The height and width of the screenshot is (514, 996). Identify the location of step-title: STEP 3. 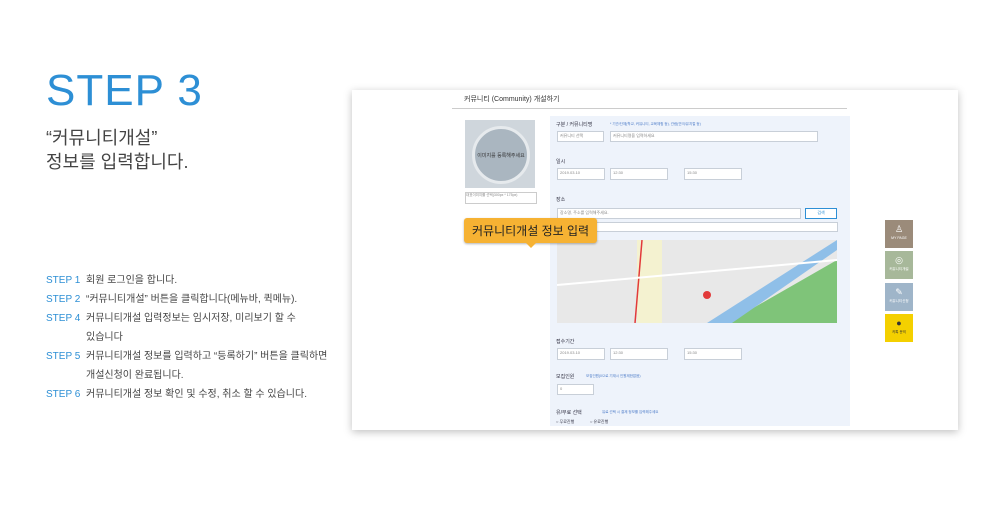
(124, 90).